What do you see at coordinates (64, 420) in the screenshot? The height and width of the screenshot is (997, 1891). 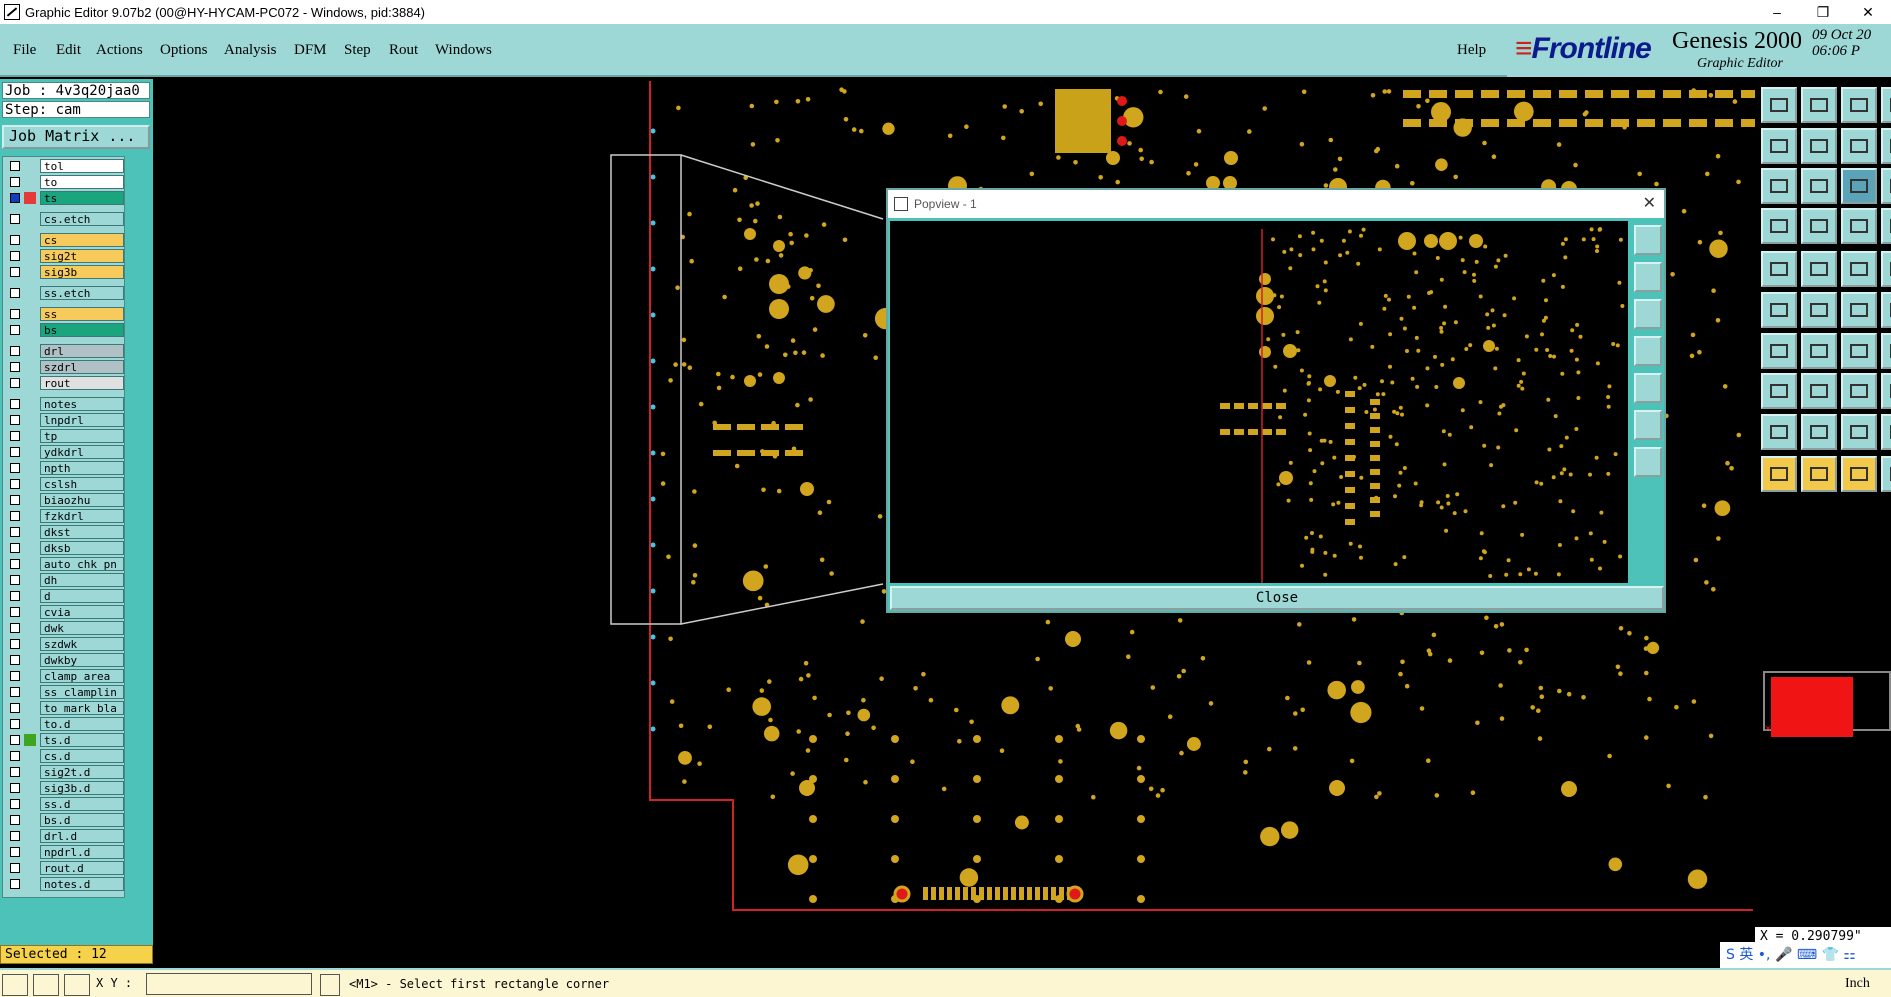 I see `layer-row: lnpdrl` at bounding box center [64, 420].